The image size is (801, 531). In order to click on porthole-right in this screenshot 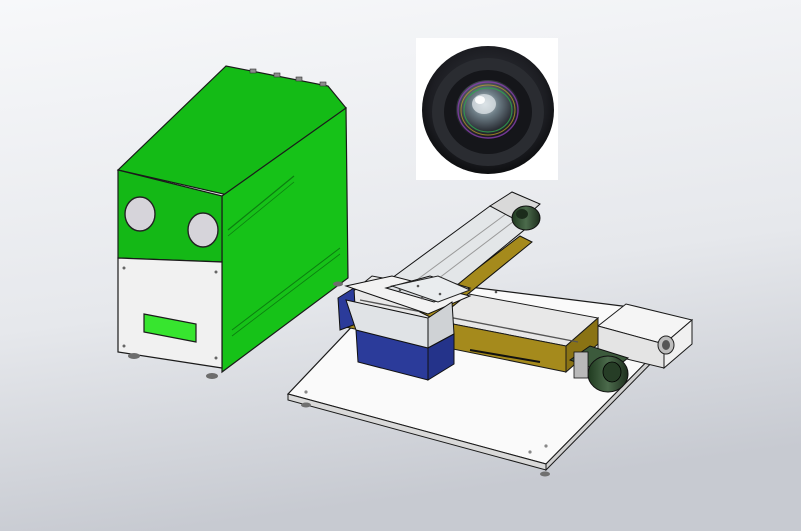, I will do `click(203, 230)`.